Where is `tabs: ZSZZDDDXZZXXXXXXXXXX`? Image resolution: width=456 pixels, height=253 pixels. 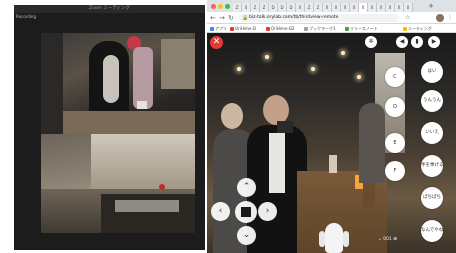 tabs: ZSZZDDDXZZXXXXXXXXXX is located at coordinates (323, 7).